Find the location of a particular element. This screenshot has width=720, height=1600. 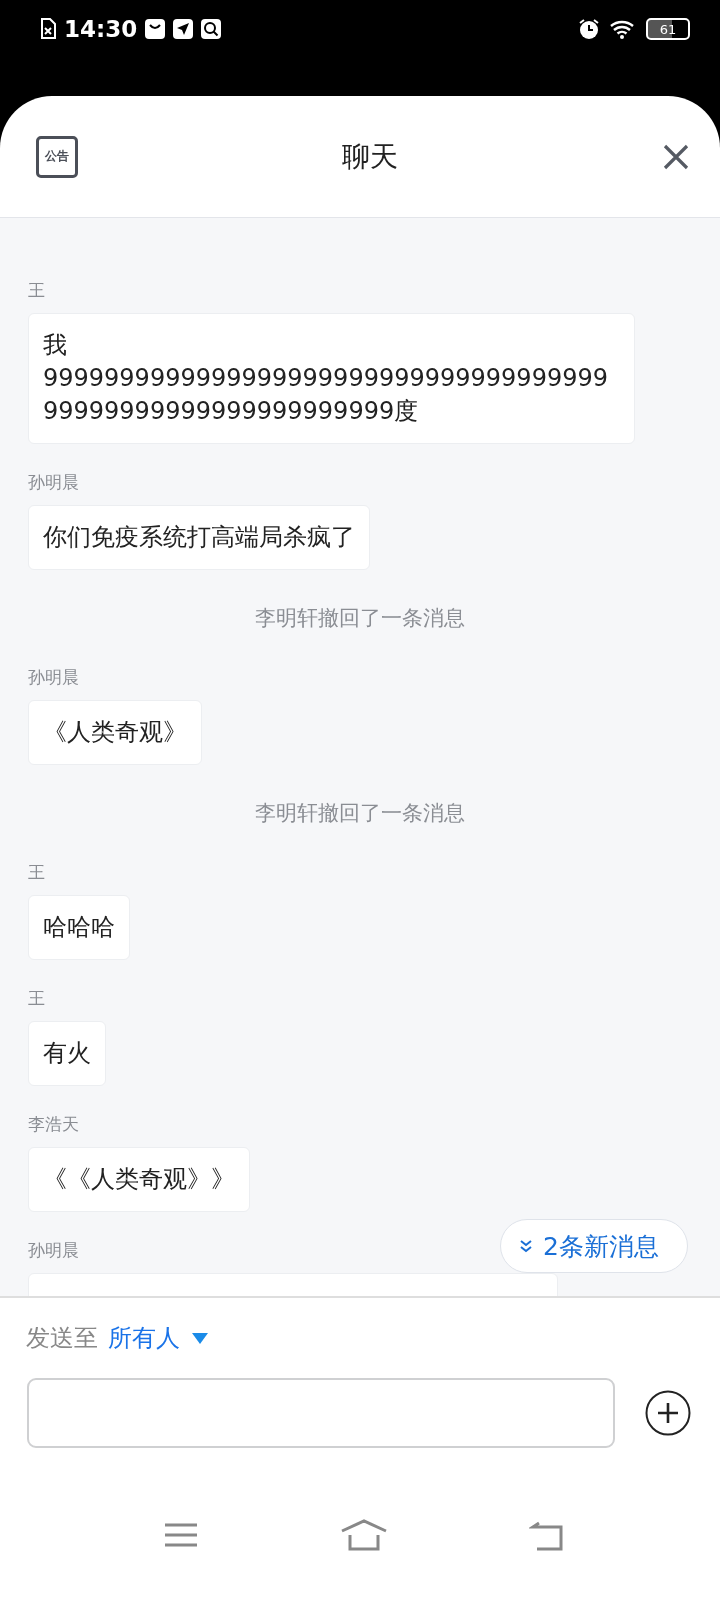

plus-icon is located at coordinates (668, 1413).